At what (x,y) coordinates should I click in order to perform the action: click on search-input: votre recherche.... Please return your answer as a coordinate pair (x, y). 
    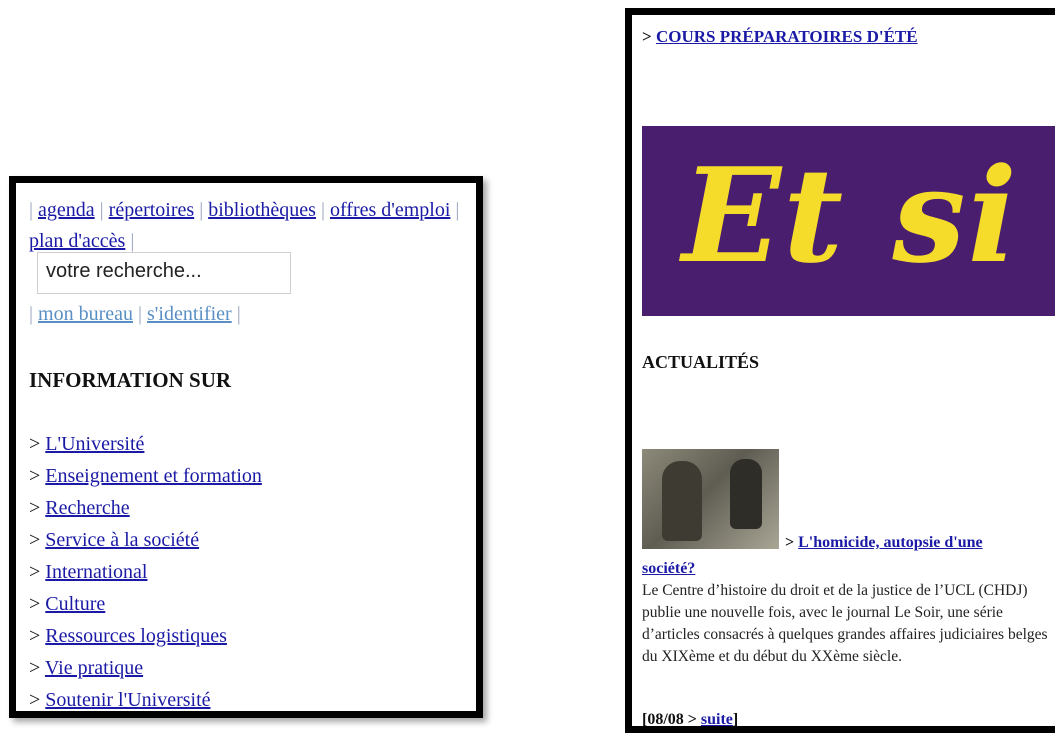
    Looking at the image, I should click on (164, 273).